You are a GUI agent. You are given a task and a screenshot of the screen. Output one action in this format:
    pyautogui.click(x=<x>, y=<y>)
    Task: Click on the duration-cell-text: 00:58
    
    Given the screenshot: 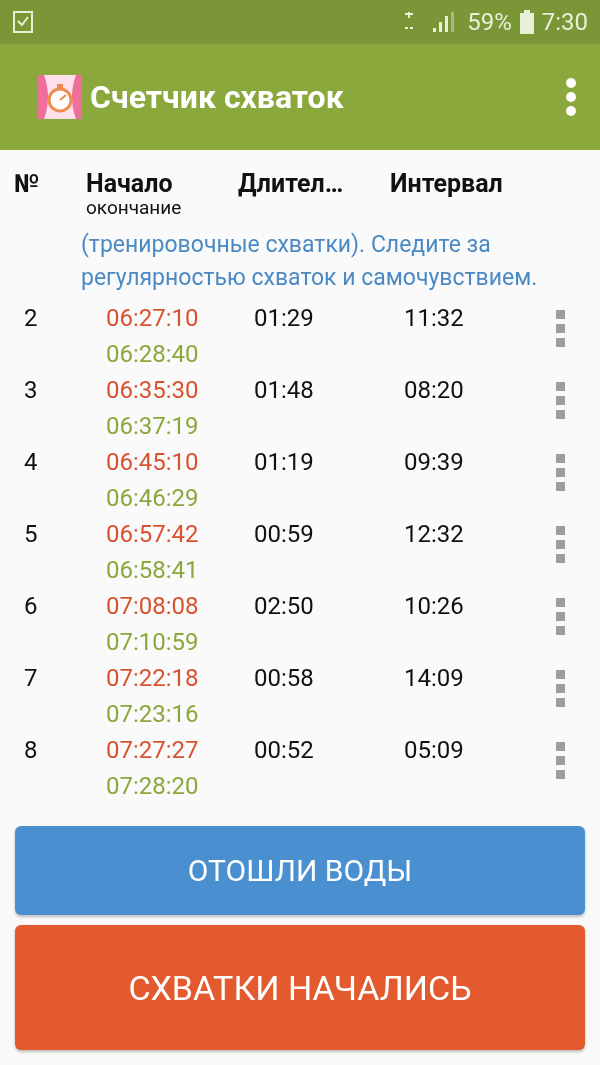 What is the action you would take?
    pyautogui.click(x=284, y=678)
    